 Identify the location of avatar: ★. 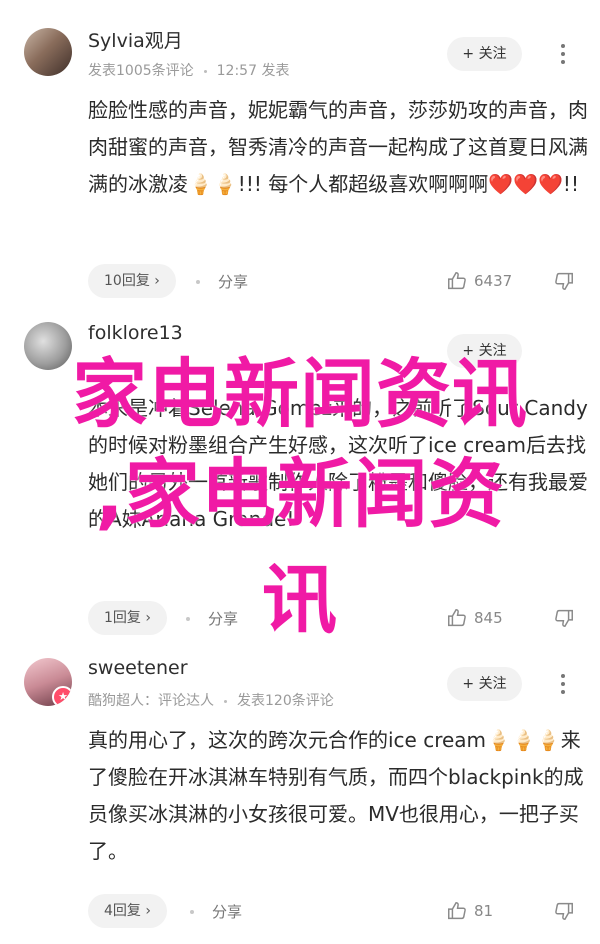
(48, 682).